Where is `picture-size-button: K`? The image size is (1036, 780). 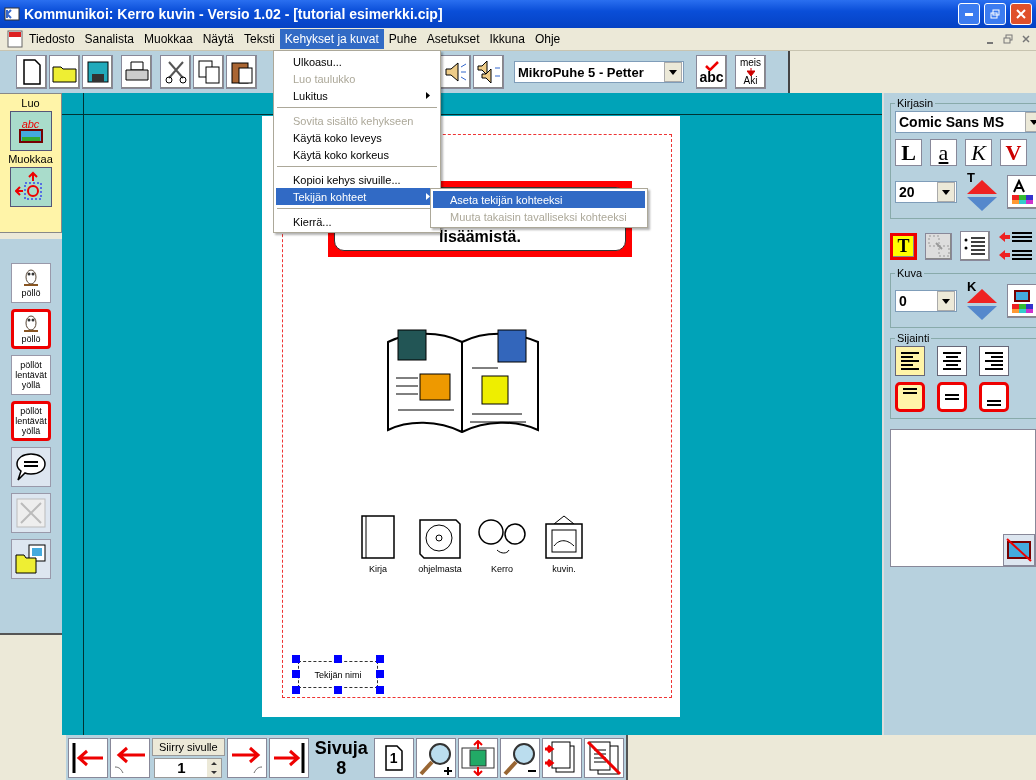 picture-size-button: K is located at coordinates (982, 301).